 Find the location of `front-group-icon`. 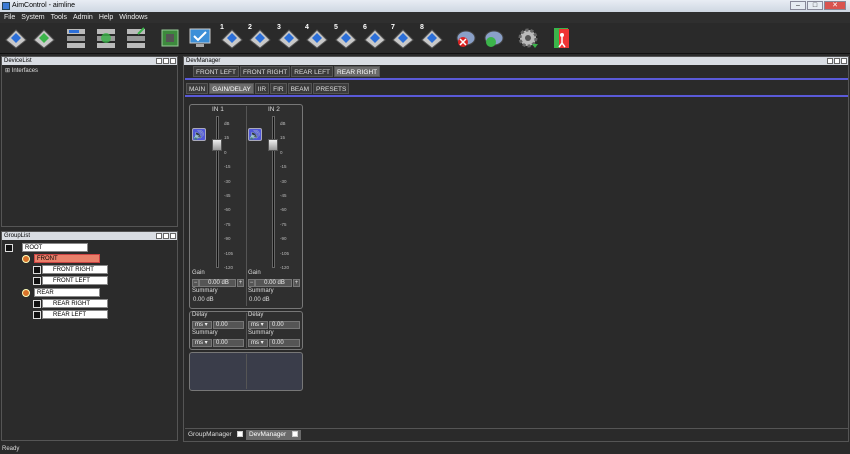

front-group-icon is located at coordinates (26, 259).